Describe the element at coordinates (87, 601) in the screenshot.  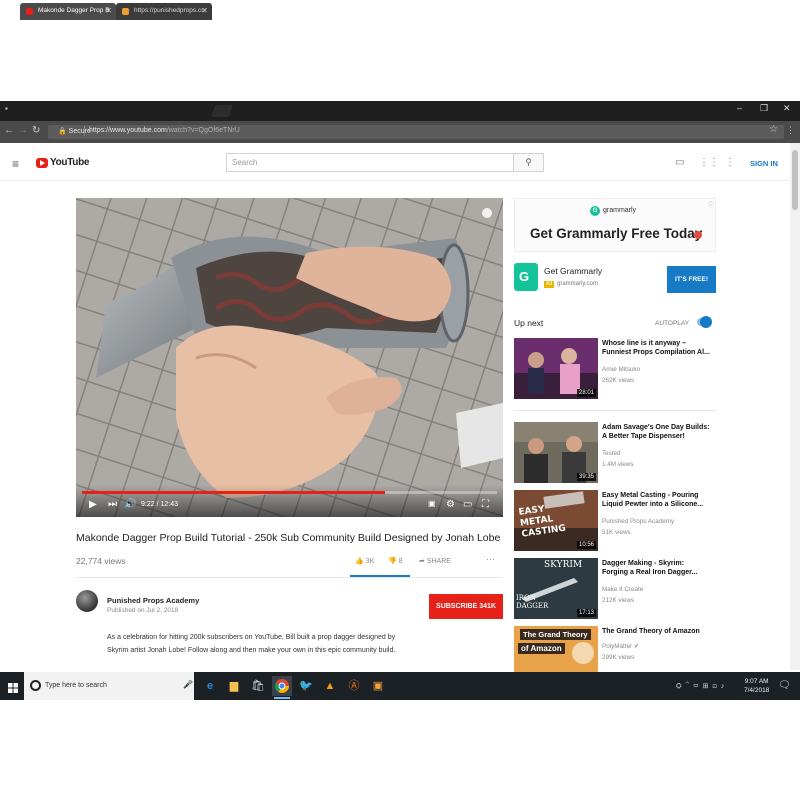
I see `channel-avatar` at that location.